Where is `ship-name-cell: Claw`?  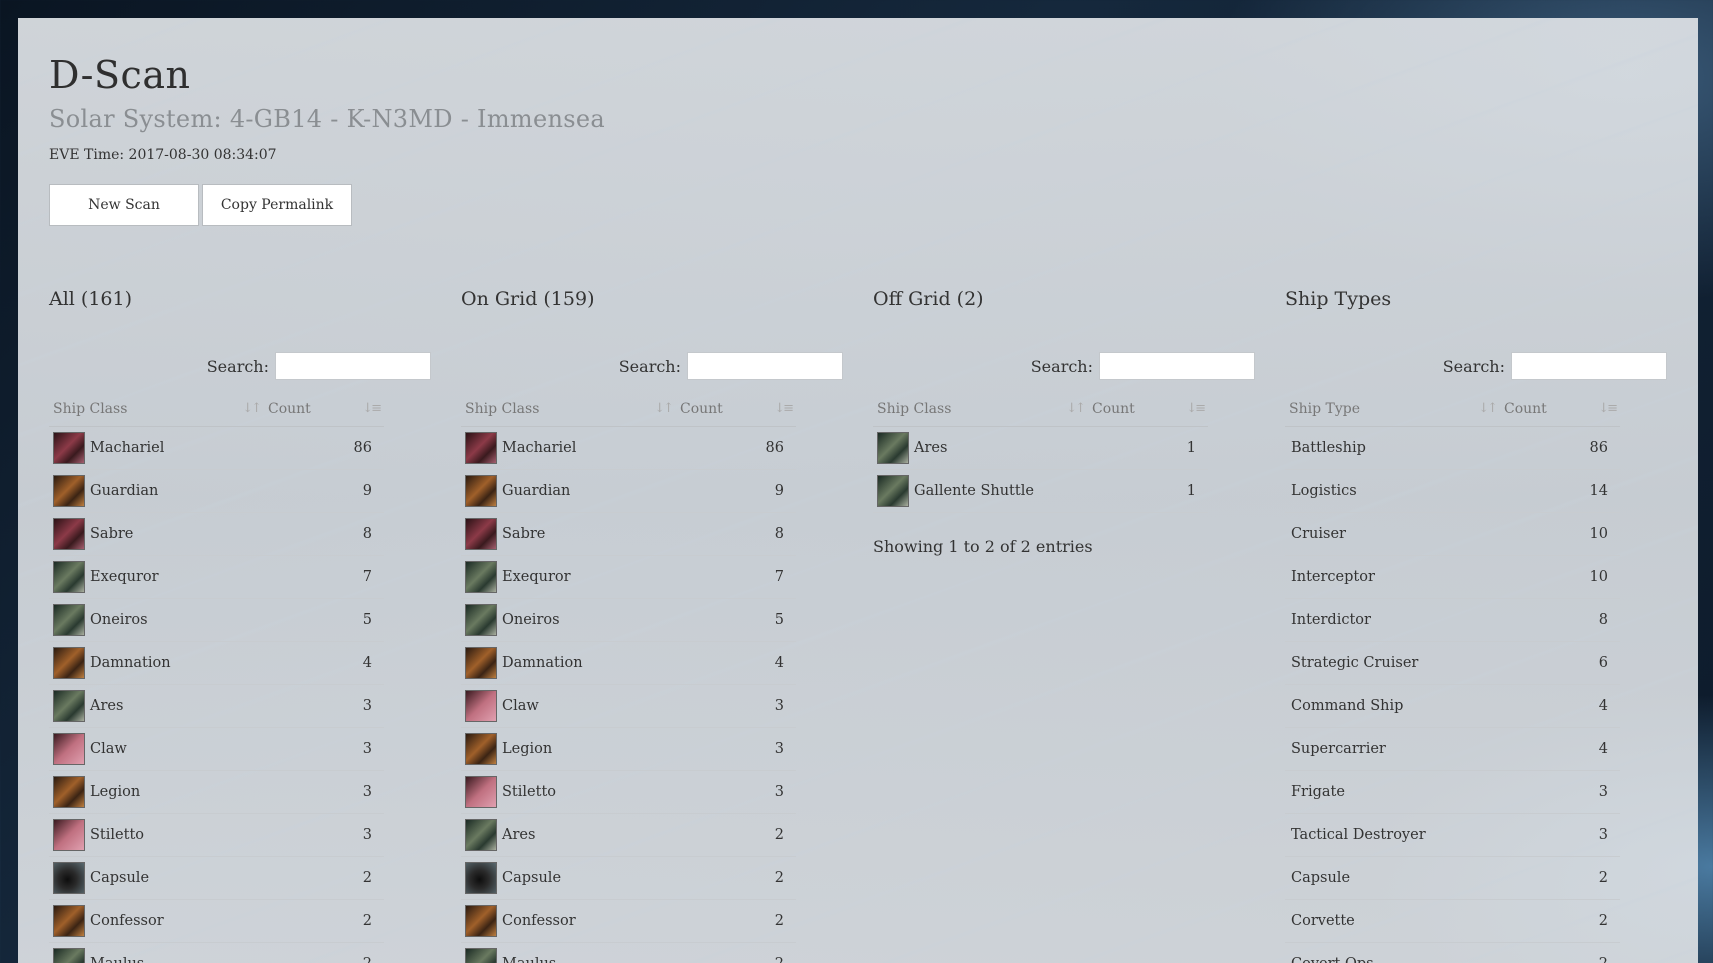
ship-name-cell: Claw is located at coordinates (156, 749).